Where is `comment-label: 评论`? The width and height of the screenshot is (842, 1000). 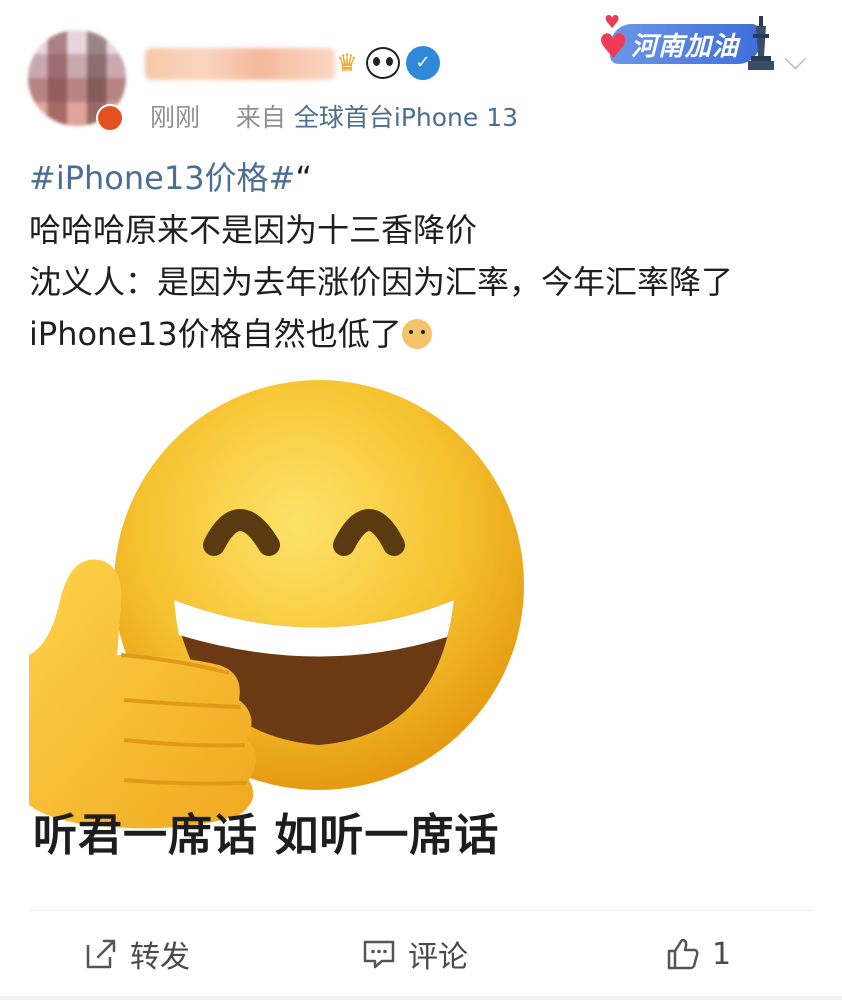
comment-label: 评论 is located at coordinates (438, 957).